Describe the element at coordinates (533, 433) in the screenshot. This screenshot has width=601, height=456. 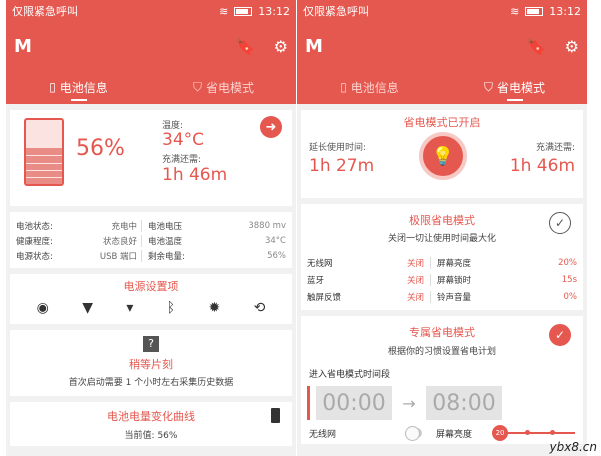
I see `brightness-slider: 20` at that location.